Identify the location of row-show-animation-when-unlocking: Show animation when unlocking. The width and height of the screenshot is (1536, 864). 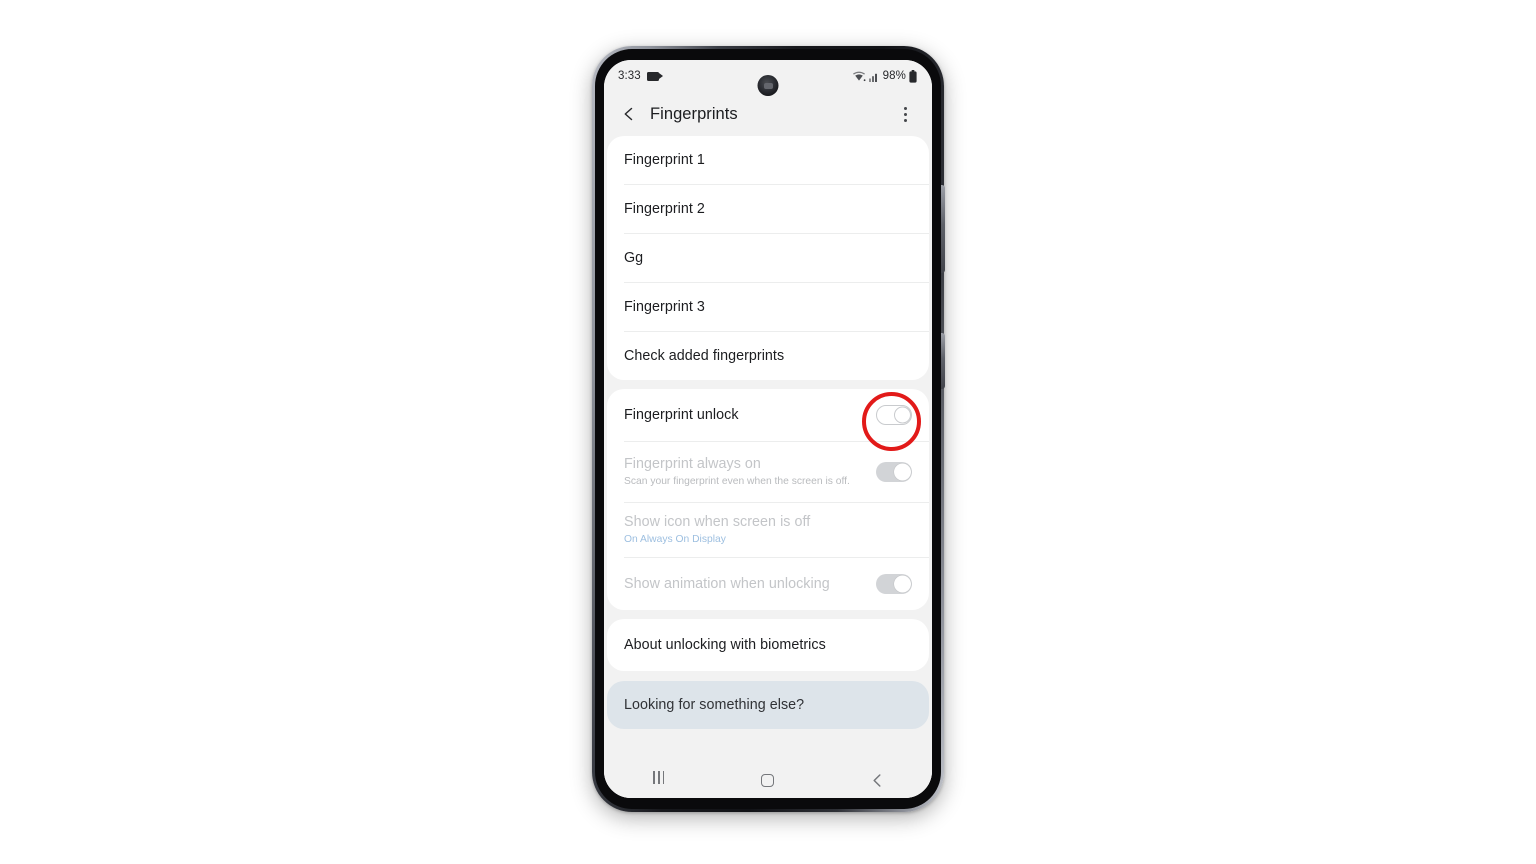
(768, 584).